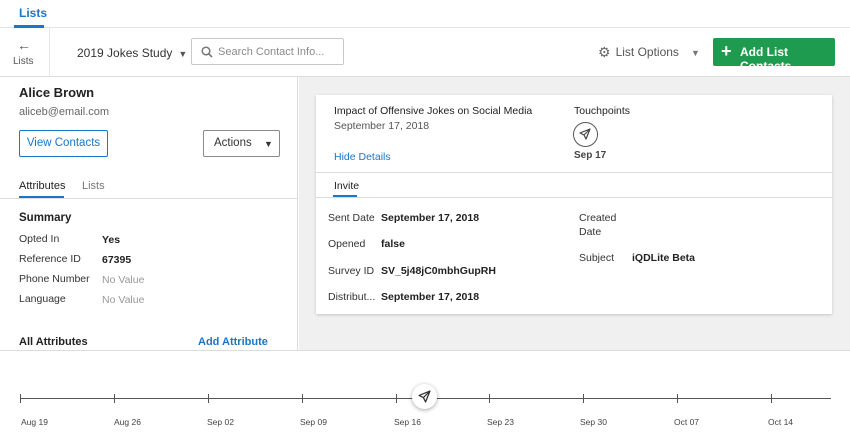 Image resolution: width=850 pixels, height=433 pixels. What do you see at coordinates (42, 186) in the screenshot?
I see `tab-attributes: Attributes` at bounding box center [42, 186].